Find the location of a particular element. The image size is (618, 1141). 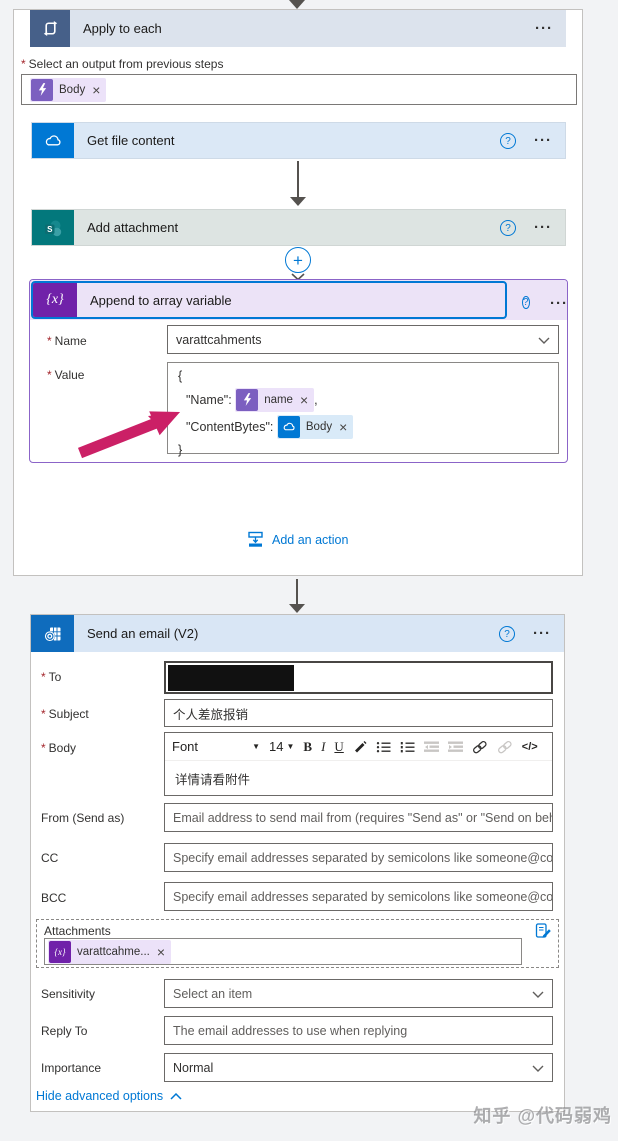

link-icon is located at coordinates (480, 747).